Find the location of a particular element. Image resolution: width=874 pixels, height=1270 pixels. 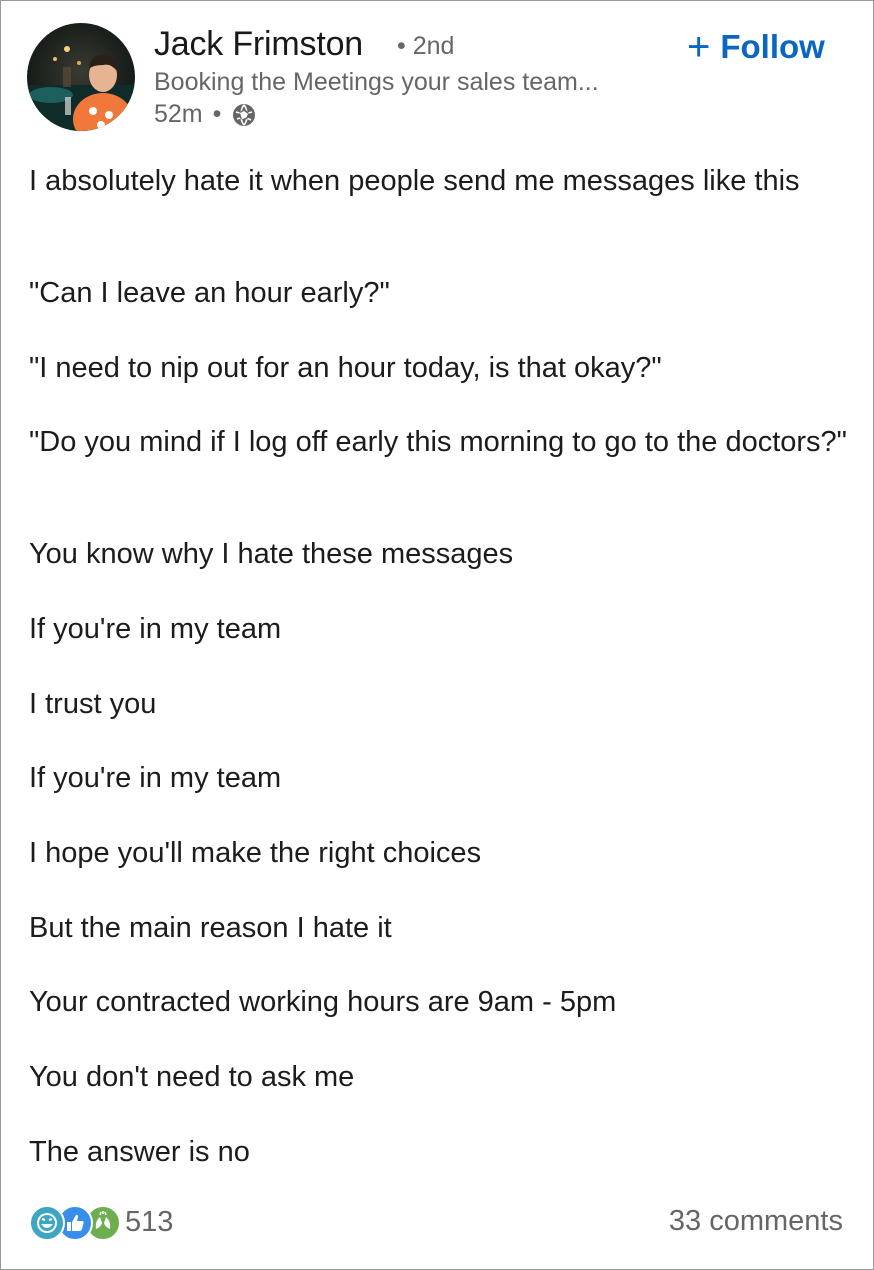

comments-count: 33 comments is located at coordinates (756, 1221).